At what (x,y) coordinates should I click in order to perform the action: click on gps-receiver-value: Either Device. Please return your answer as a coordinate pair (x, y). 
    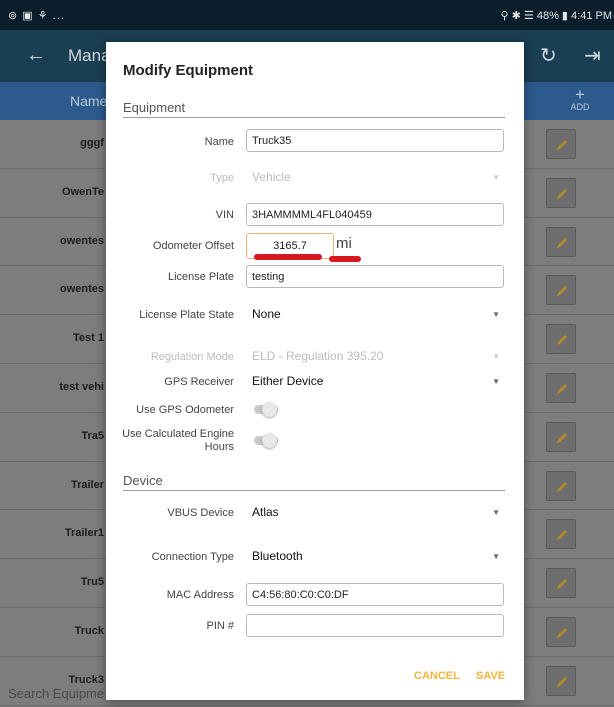
    Looking at the image, I should click on (288, 381).